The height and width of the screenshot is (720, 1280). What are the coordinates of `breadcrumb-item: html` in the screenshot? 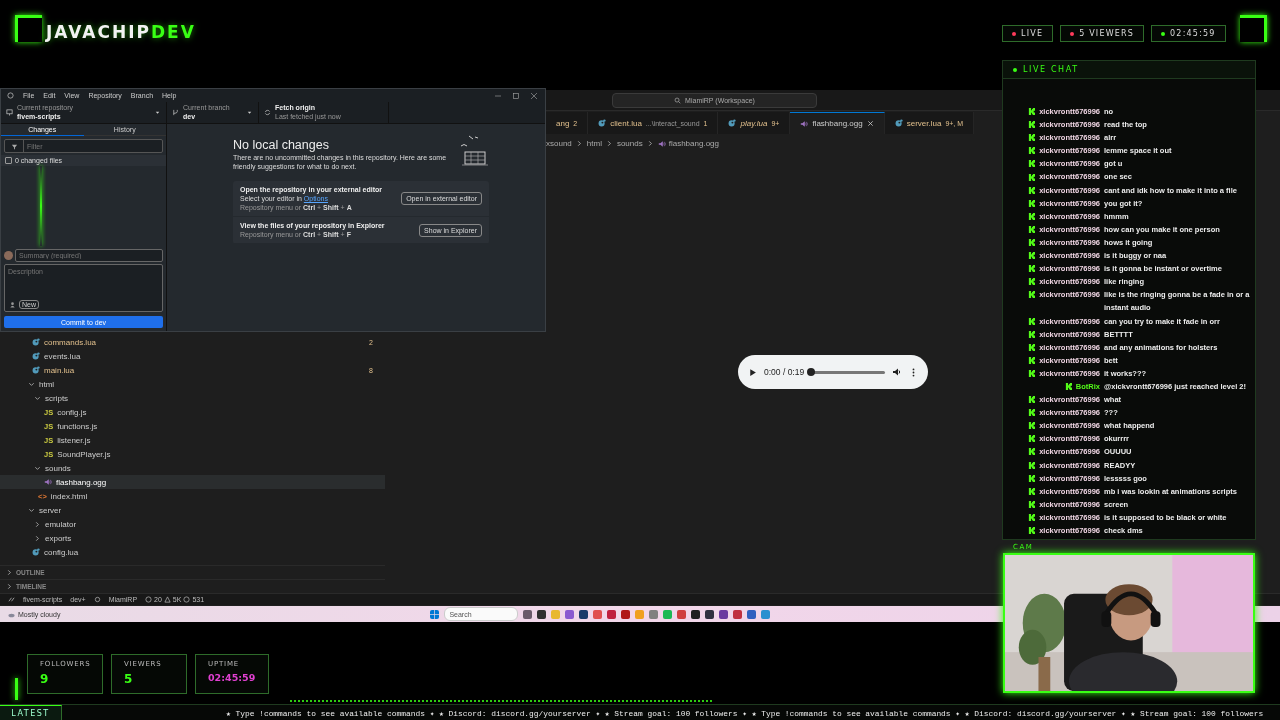 It's located at (594, 143).